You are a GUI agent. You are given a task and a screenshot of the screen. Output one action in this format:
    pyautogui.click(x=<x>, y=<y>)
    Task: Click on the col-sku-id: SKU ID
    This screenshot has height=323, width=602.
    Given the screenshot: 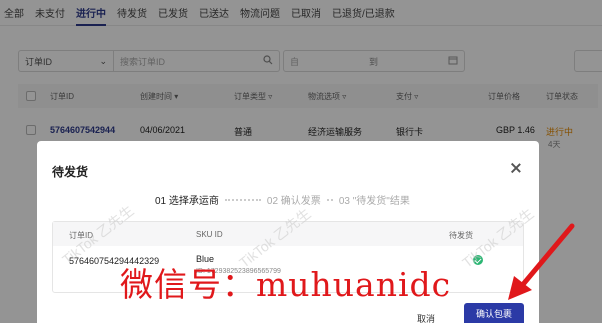 What is the action you would take?
    pyautogui.click(x=209, y=234)
    